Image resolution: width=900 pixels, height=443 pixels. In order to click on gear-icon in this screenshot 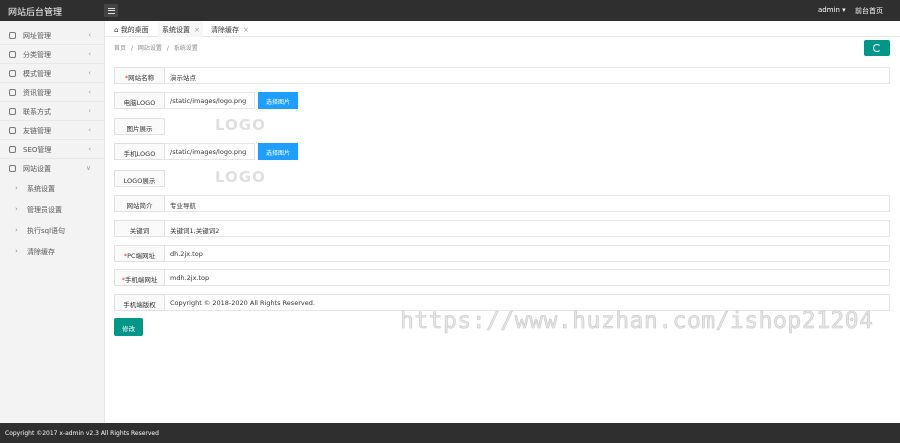, I will do `click(12, 168)`.